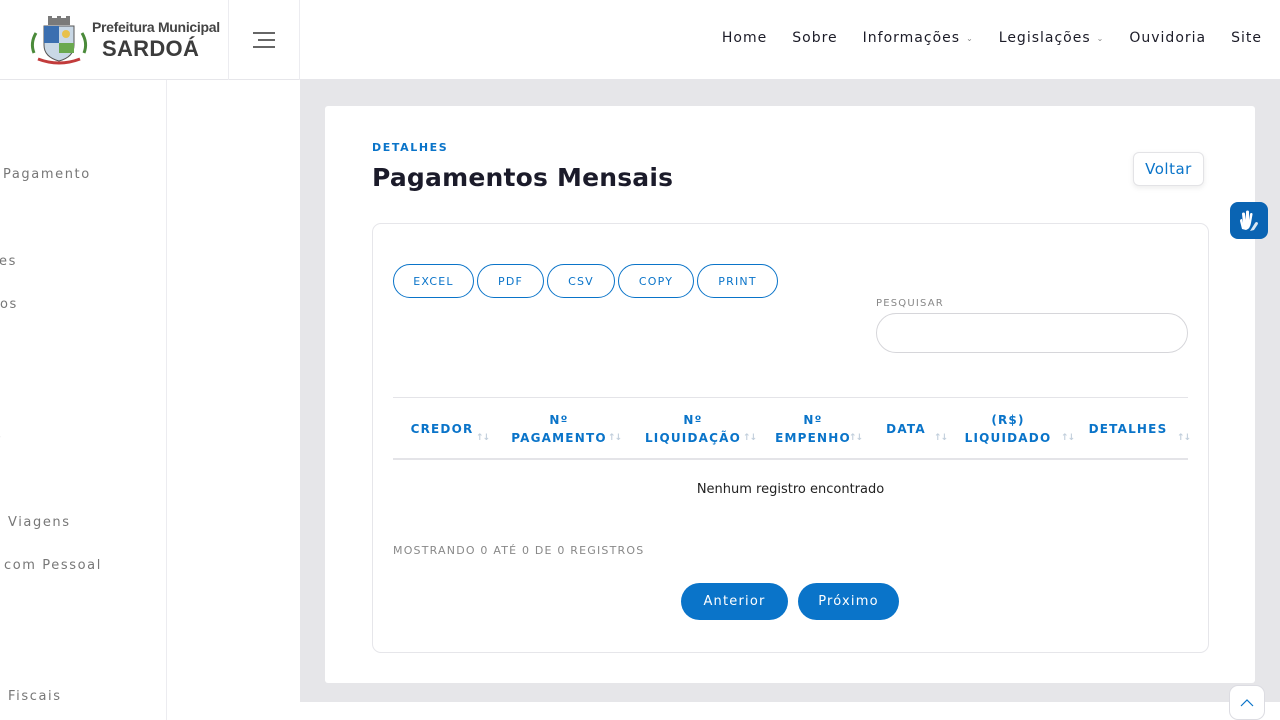 This screenshot has width=1280, height=720. I want to click on col-detalhes-line1: DETALHES, so click(1128, 428).